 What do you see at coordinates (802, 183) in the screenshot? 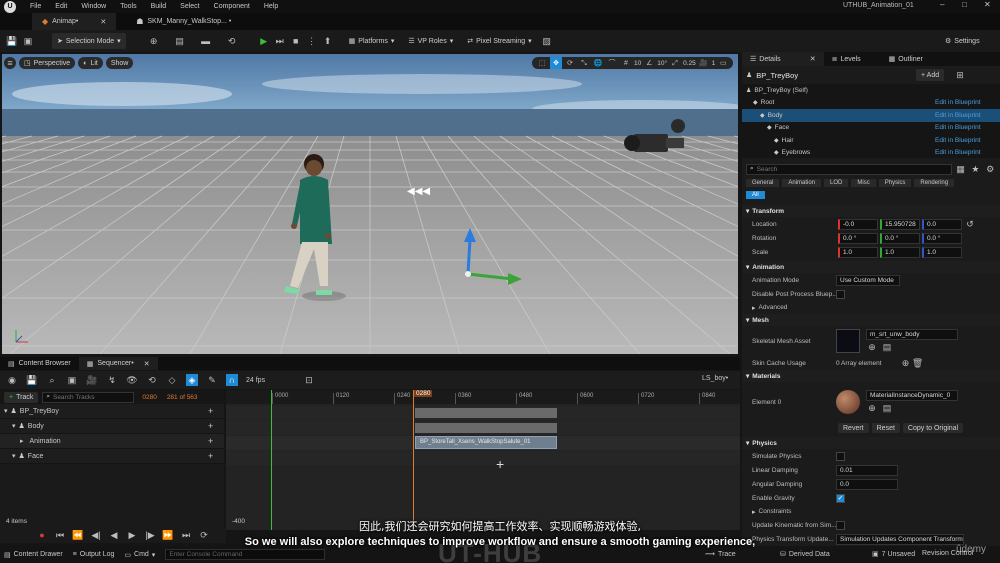
I see `filter-animation: Animation` at bounding box center [802, 183].